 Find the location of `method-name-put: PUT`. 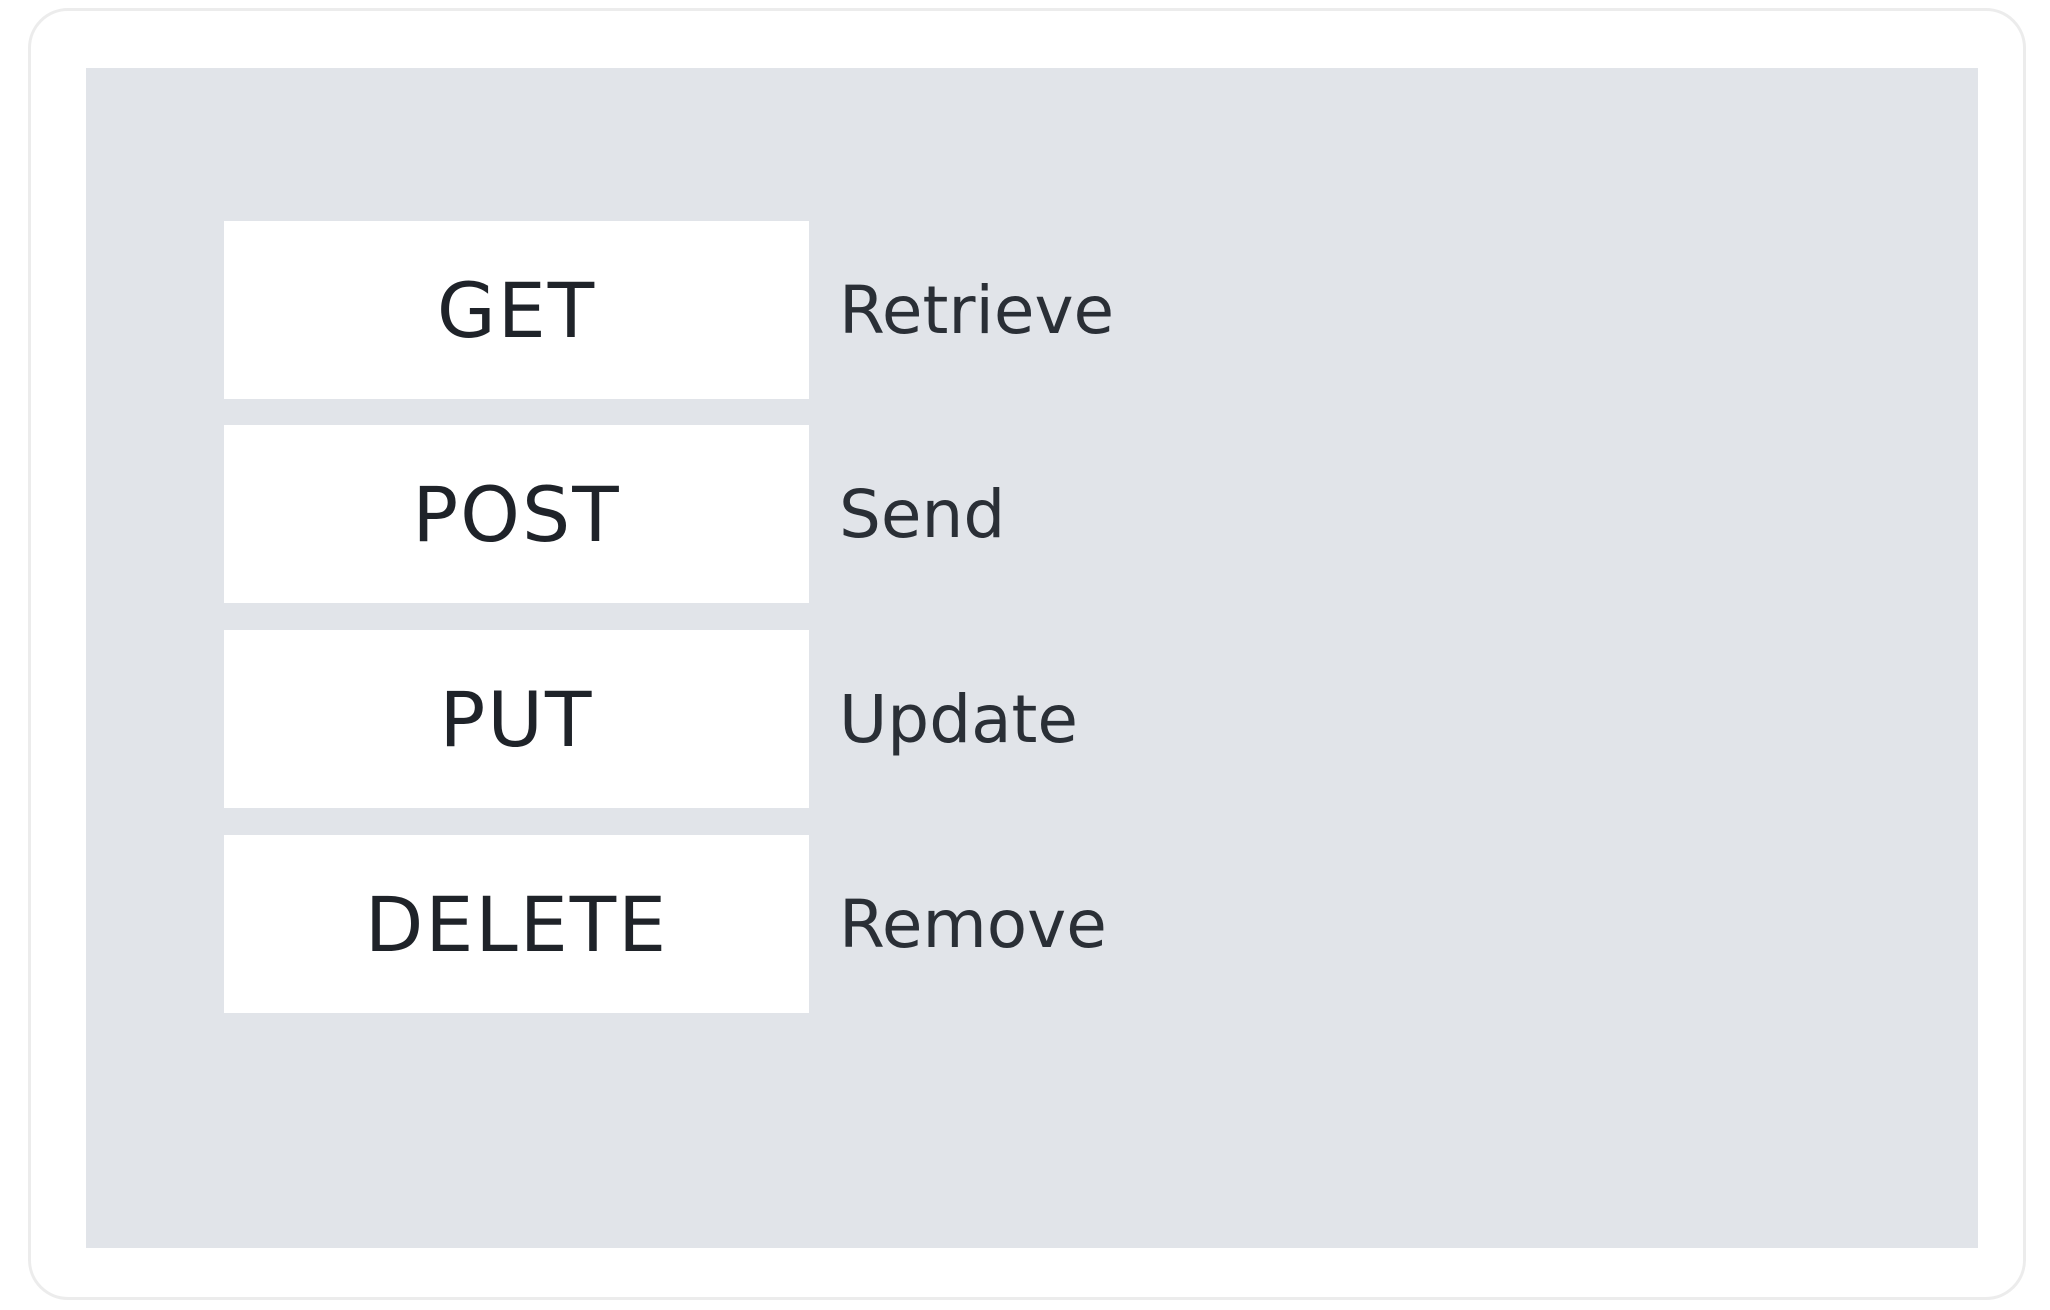

method-name-put: PUT is located at coordinates (516, 719).